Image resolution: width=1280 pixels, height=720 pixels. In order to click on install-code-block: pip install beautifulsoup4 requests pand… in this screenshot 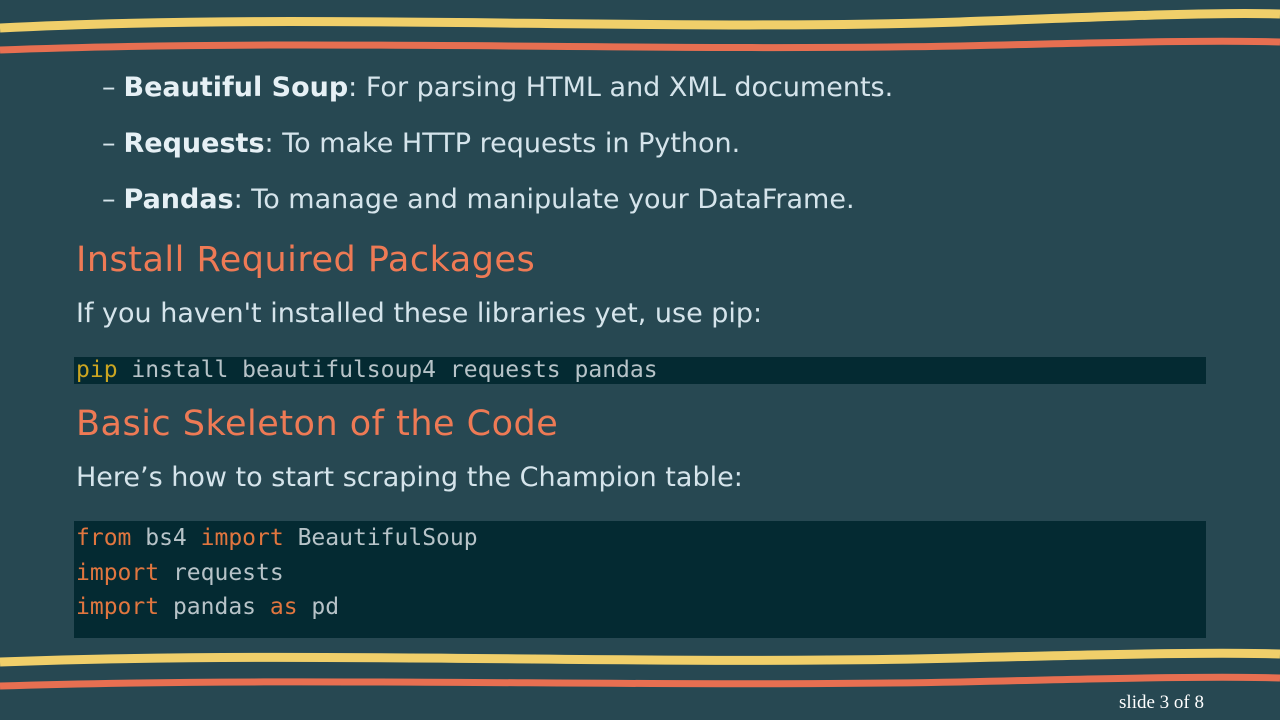, I will do `click(640, 370)`.